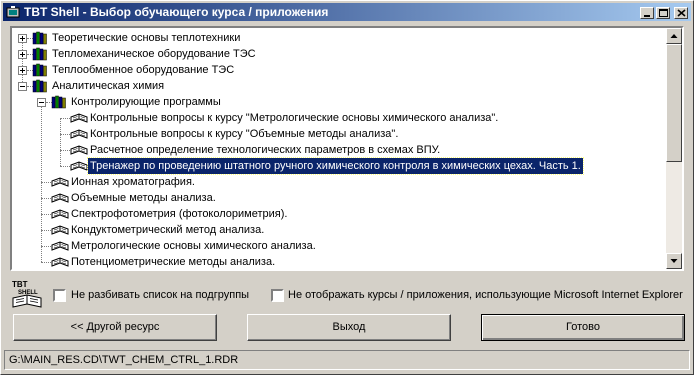 This screenshot has width=694, height=375. What do you see at coordinates (647, 13) in the screenshot?
I see `minimize-button` at bounding box center [647, 13].